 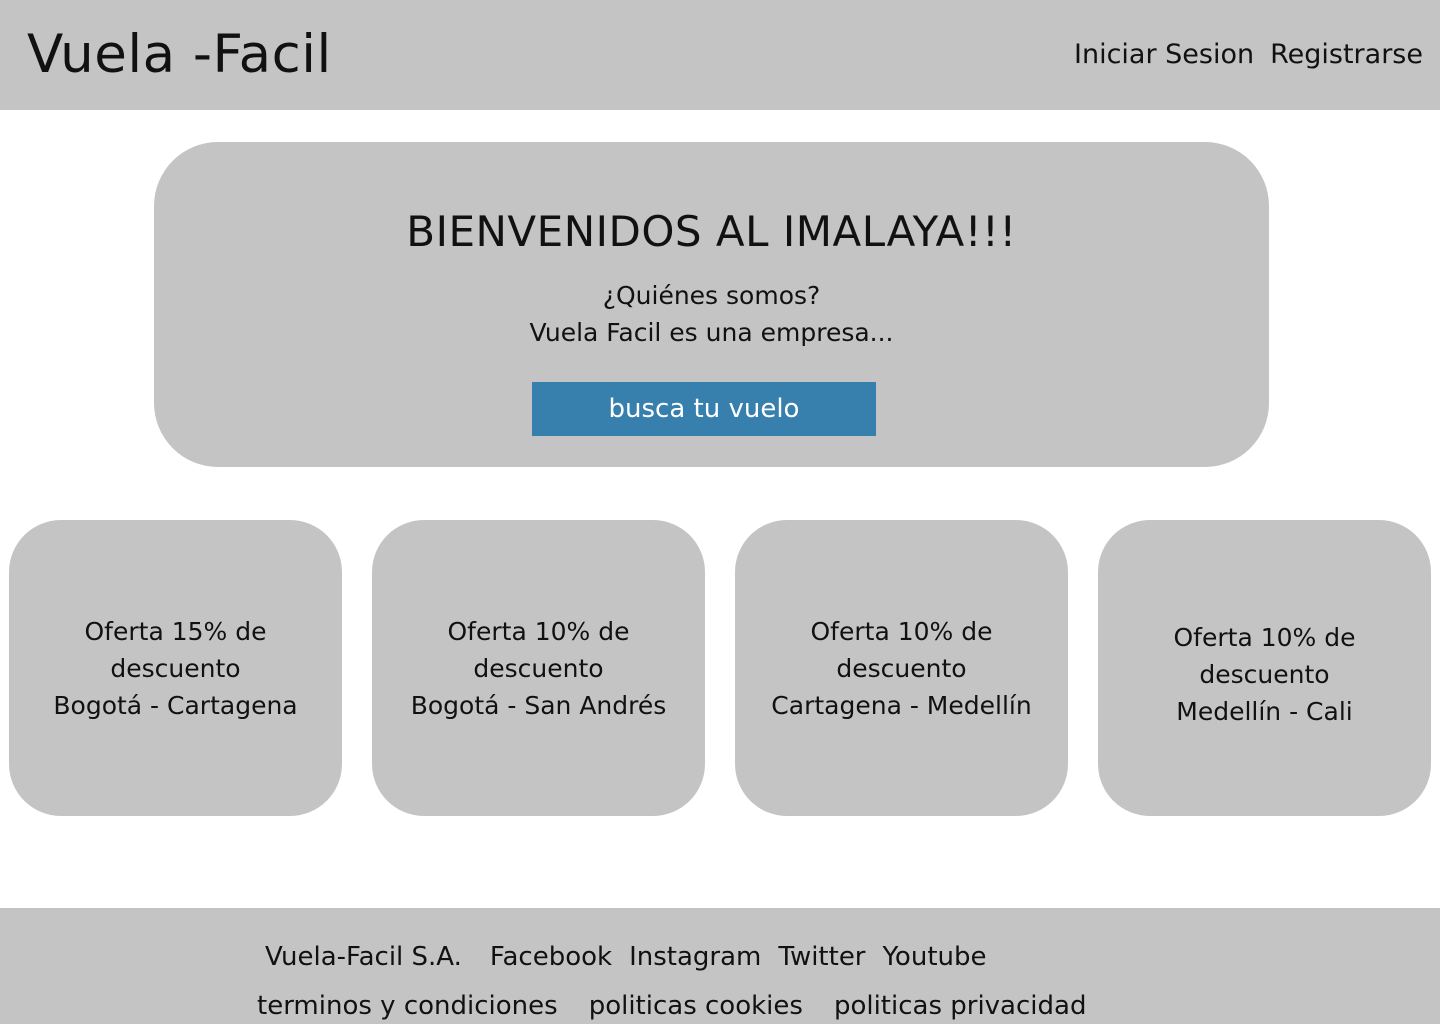 I want to click on about-heading: ¿Quiénes somos?, so click(x=711, y=295).